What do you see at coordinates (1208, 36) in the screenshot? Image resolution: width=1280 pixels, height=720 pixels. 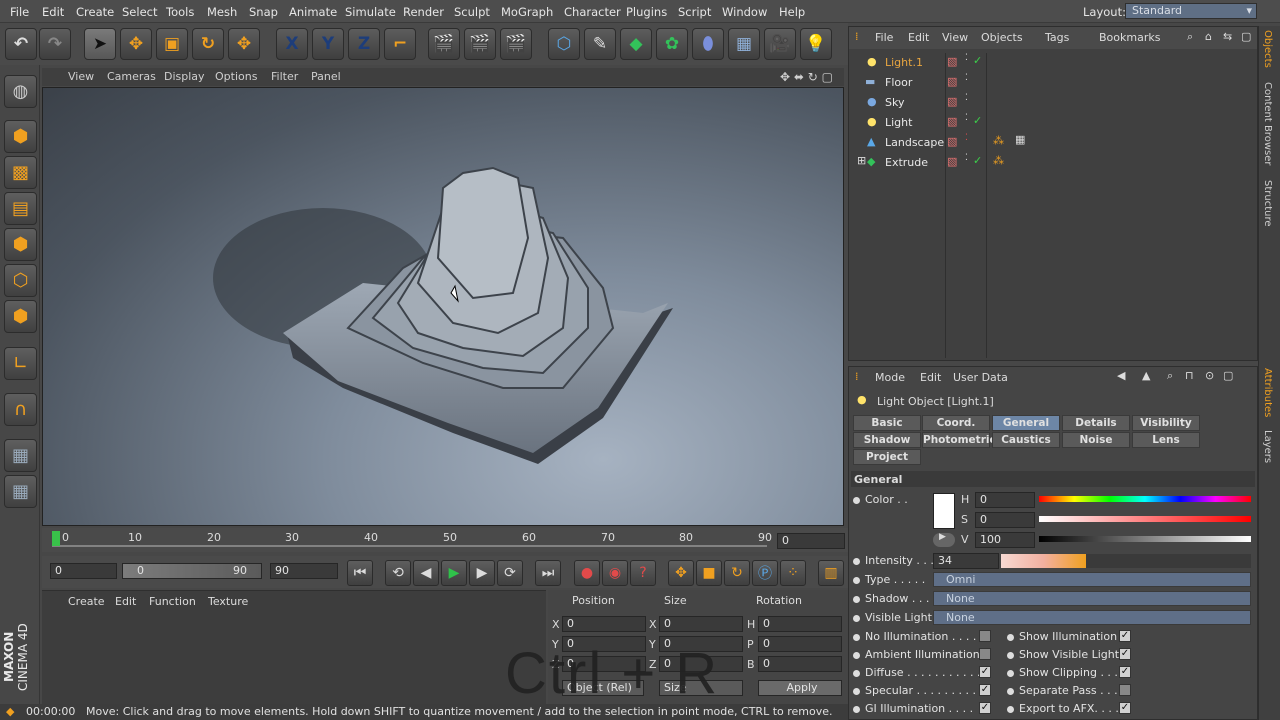 I see `home-icon: ⌂` at bounding box center [1208, 36].